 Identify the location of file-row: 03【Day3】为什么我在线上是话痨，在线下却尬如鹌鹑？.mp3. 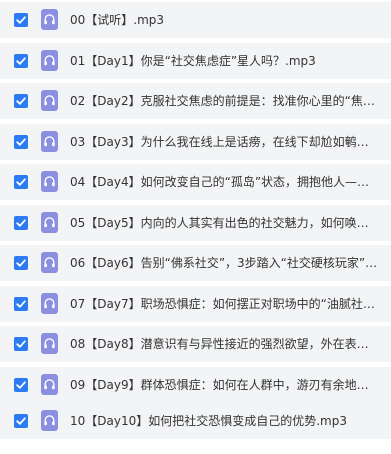
(195, 142).